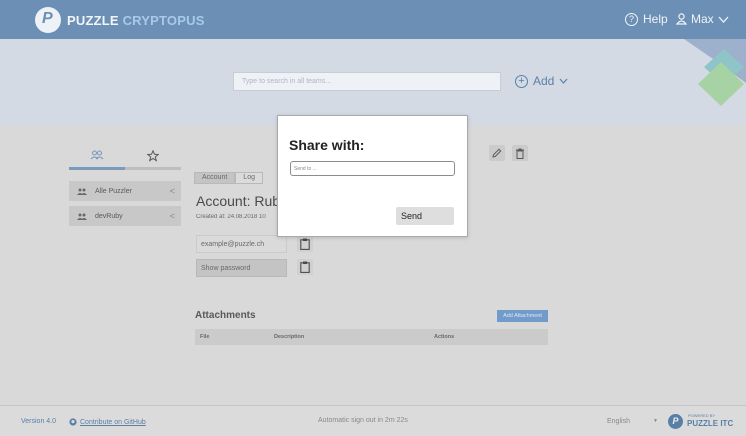 This screenshot has height=436, width=746. What do you see at coordinates (125, 216) in the screenshot?
I see `sidebar-item-devruby: devRuby <` at bounding box center [125, 216].